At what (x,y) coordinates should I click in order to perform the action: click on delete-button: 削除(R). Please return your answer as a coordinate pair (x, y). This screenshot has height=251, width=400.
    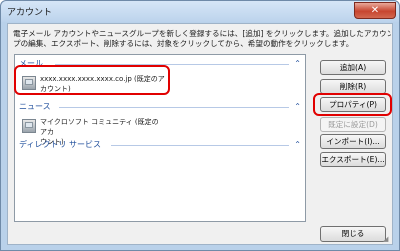
    Looking at the image, I should click on (353, 86).